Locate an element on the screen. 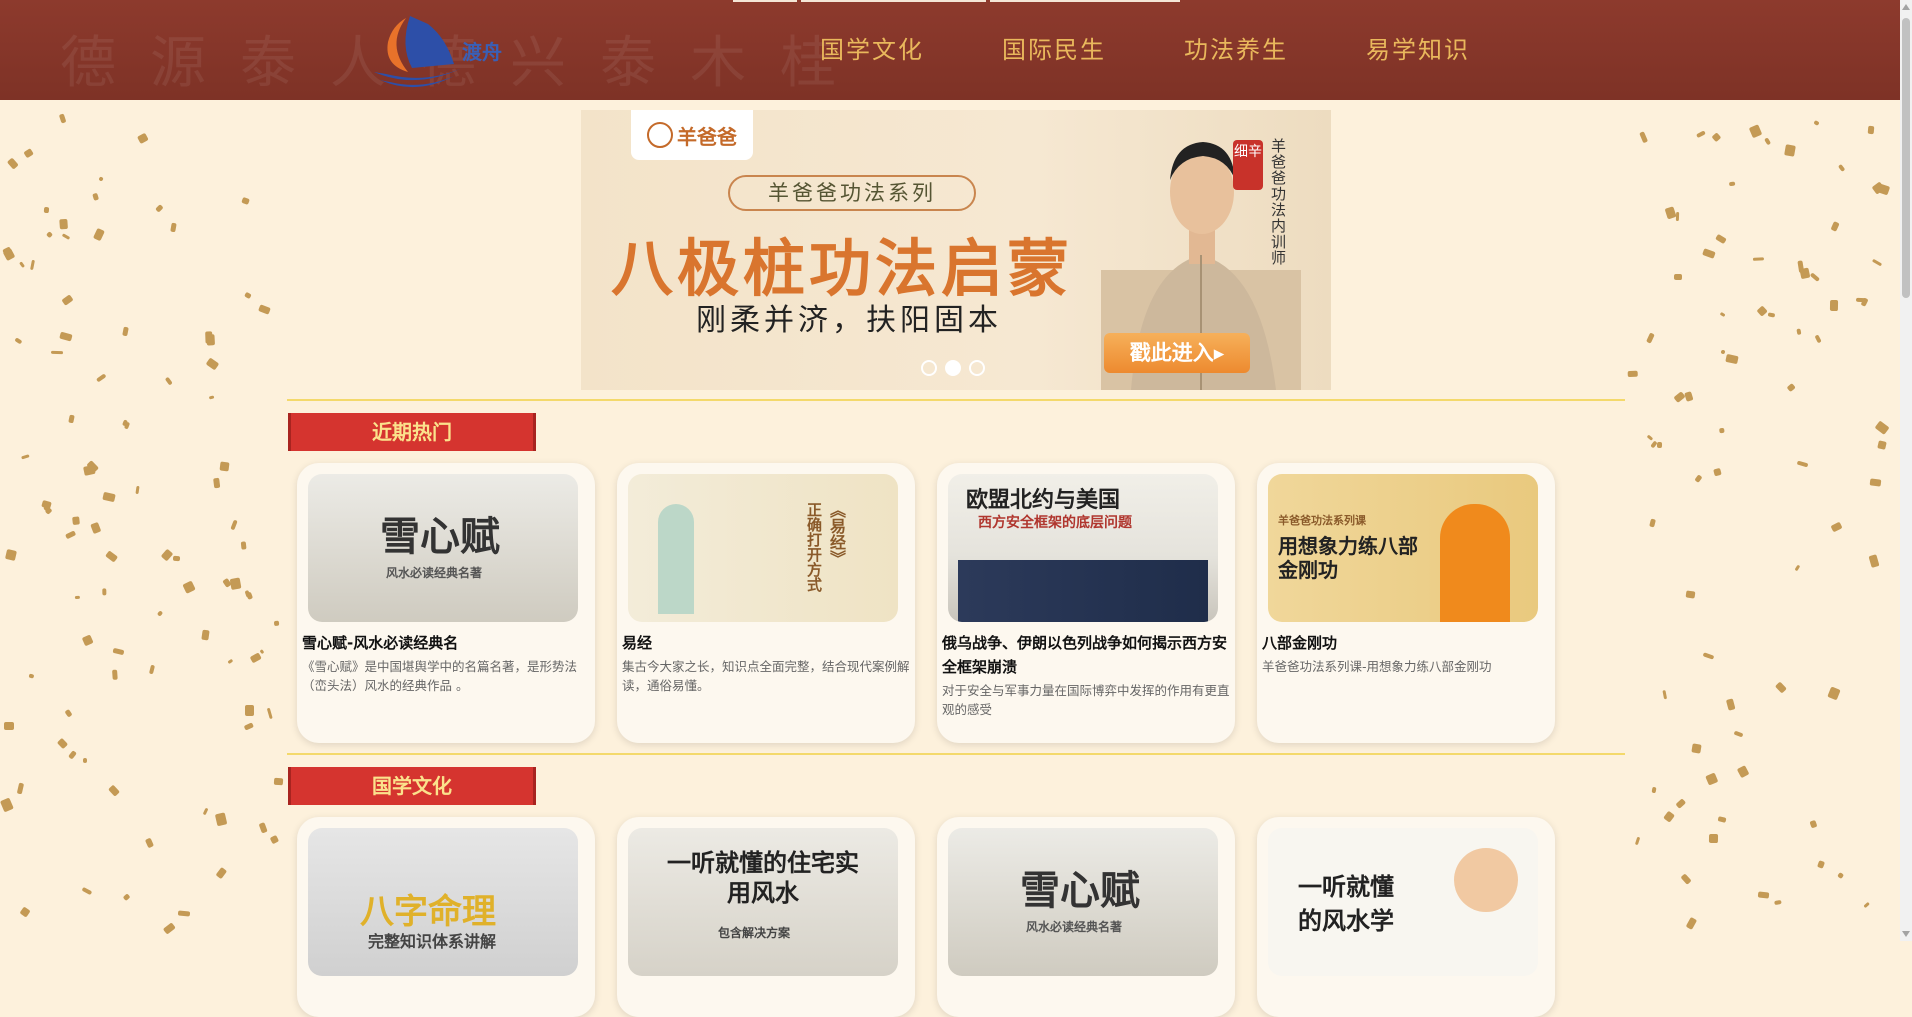 Image resolution: width=1912 pixels, height=1017 pixels. top-tab-lines is located at coordinates (956, 1).